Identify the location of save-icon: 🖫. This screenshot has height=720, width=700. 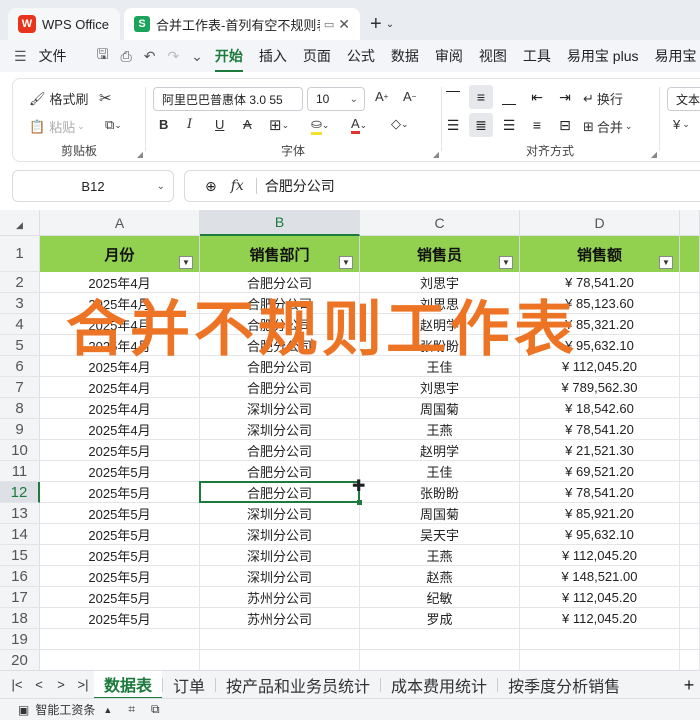
(103, 56).